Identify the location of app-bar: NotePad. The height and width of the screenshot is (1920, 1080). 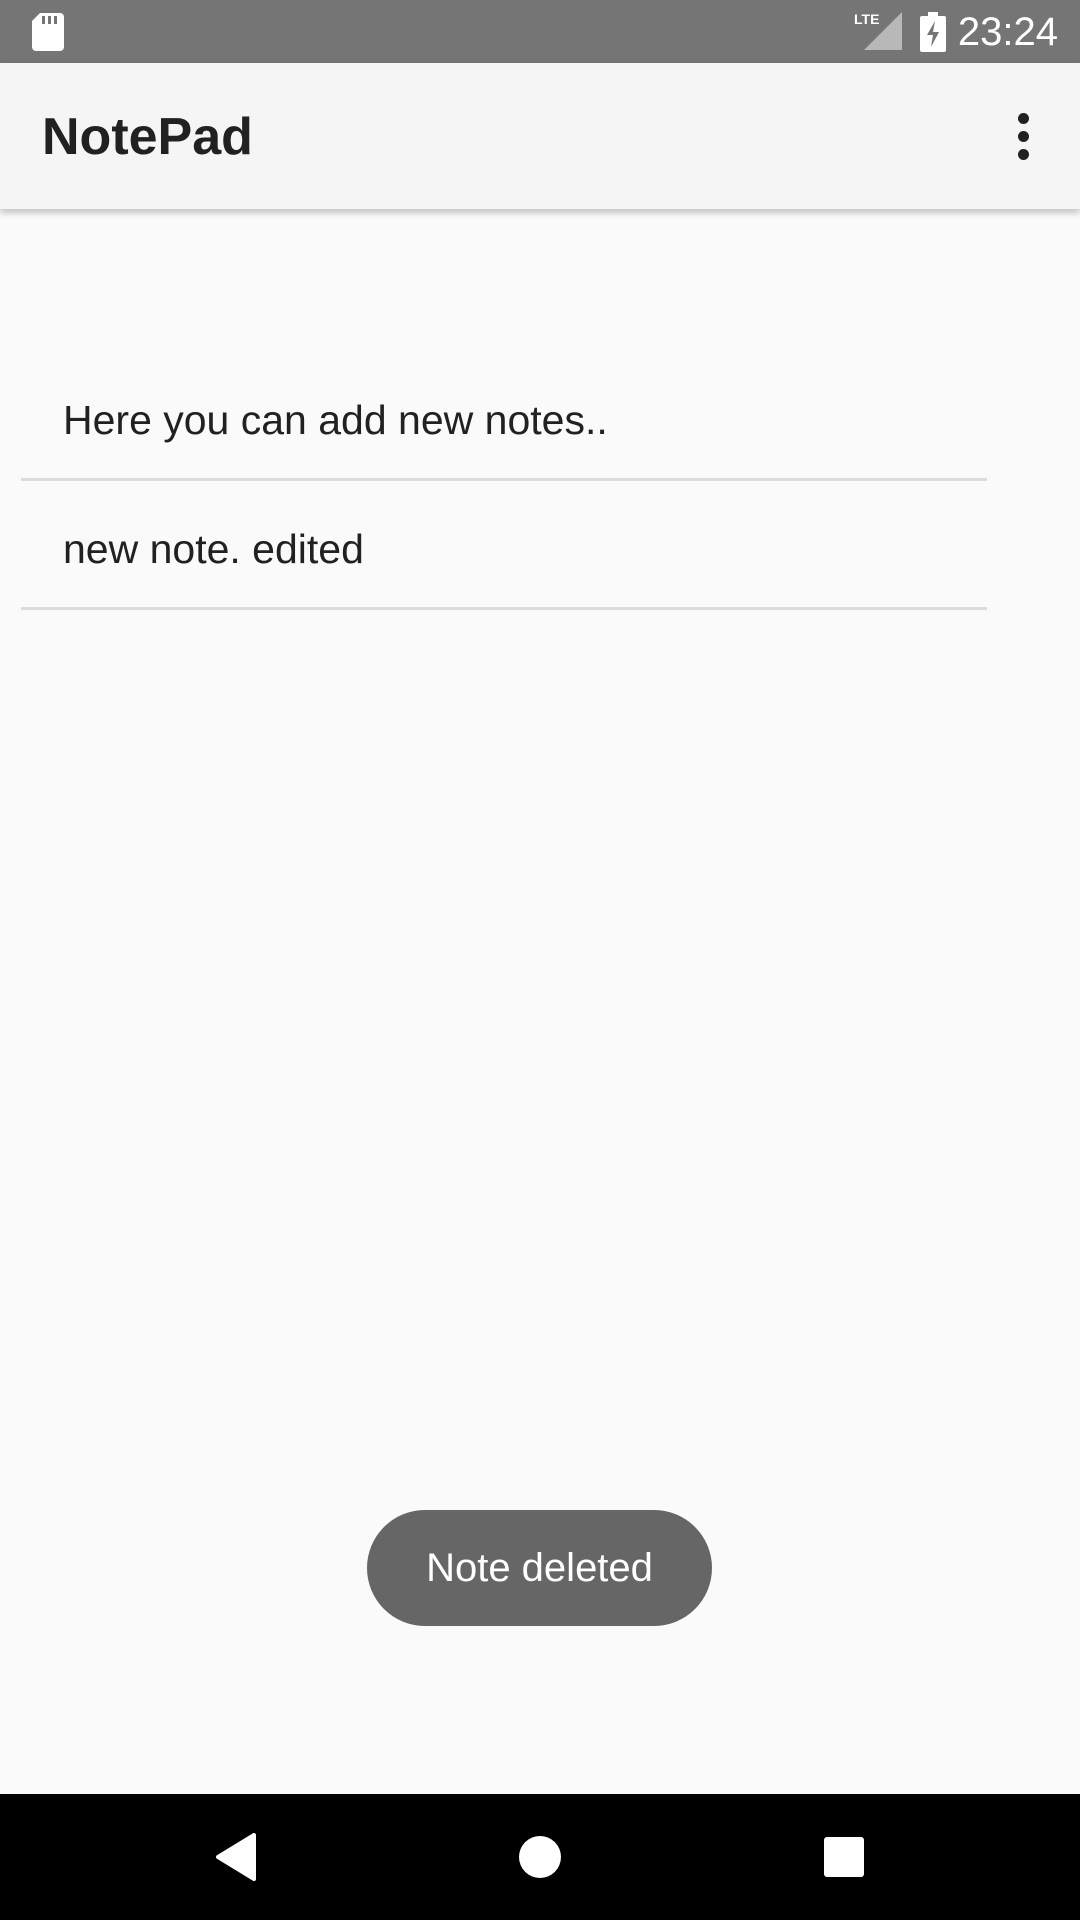
(540, 136).